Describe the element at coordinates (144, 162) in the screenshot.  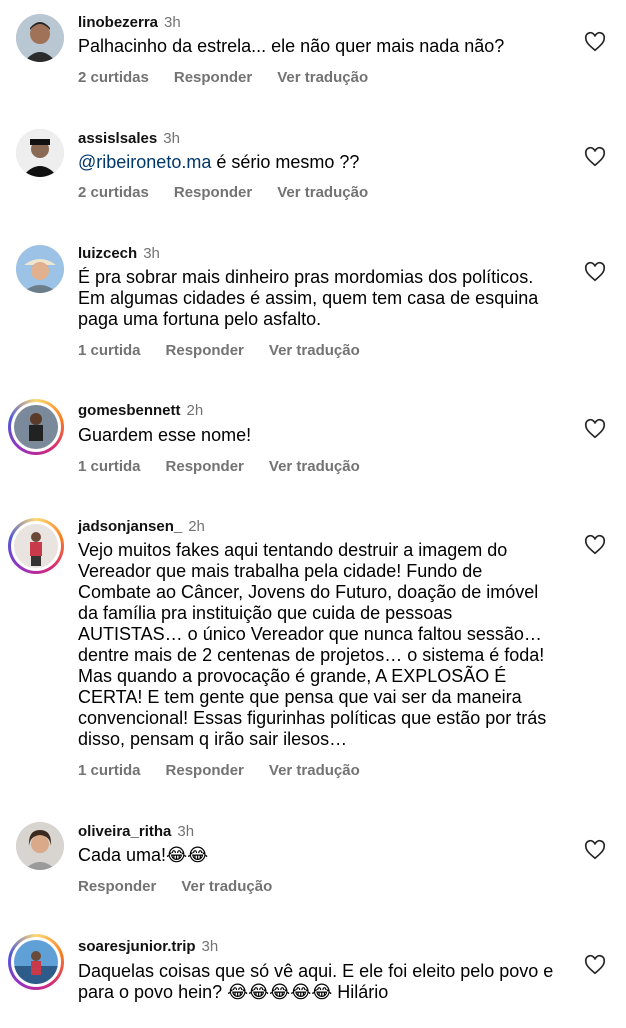
I see `mention-link: @ribeironeto.ma` at that location.